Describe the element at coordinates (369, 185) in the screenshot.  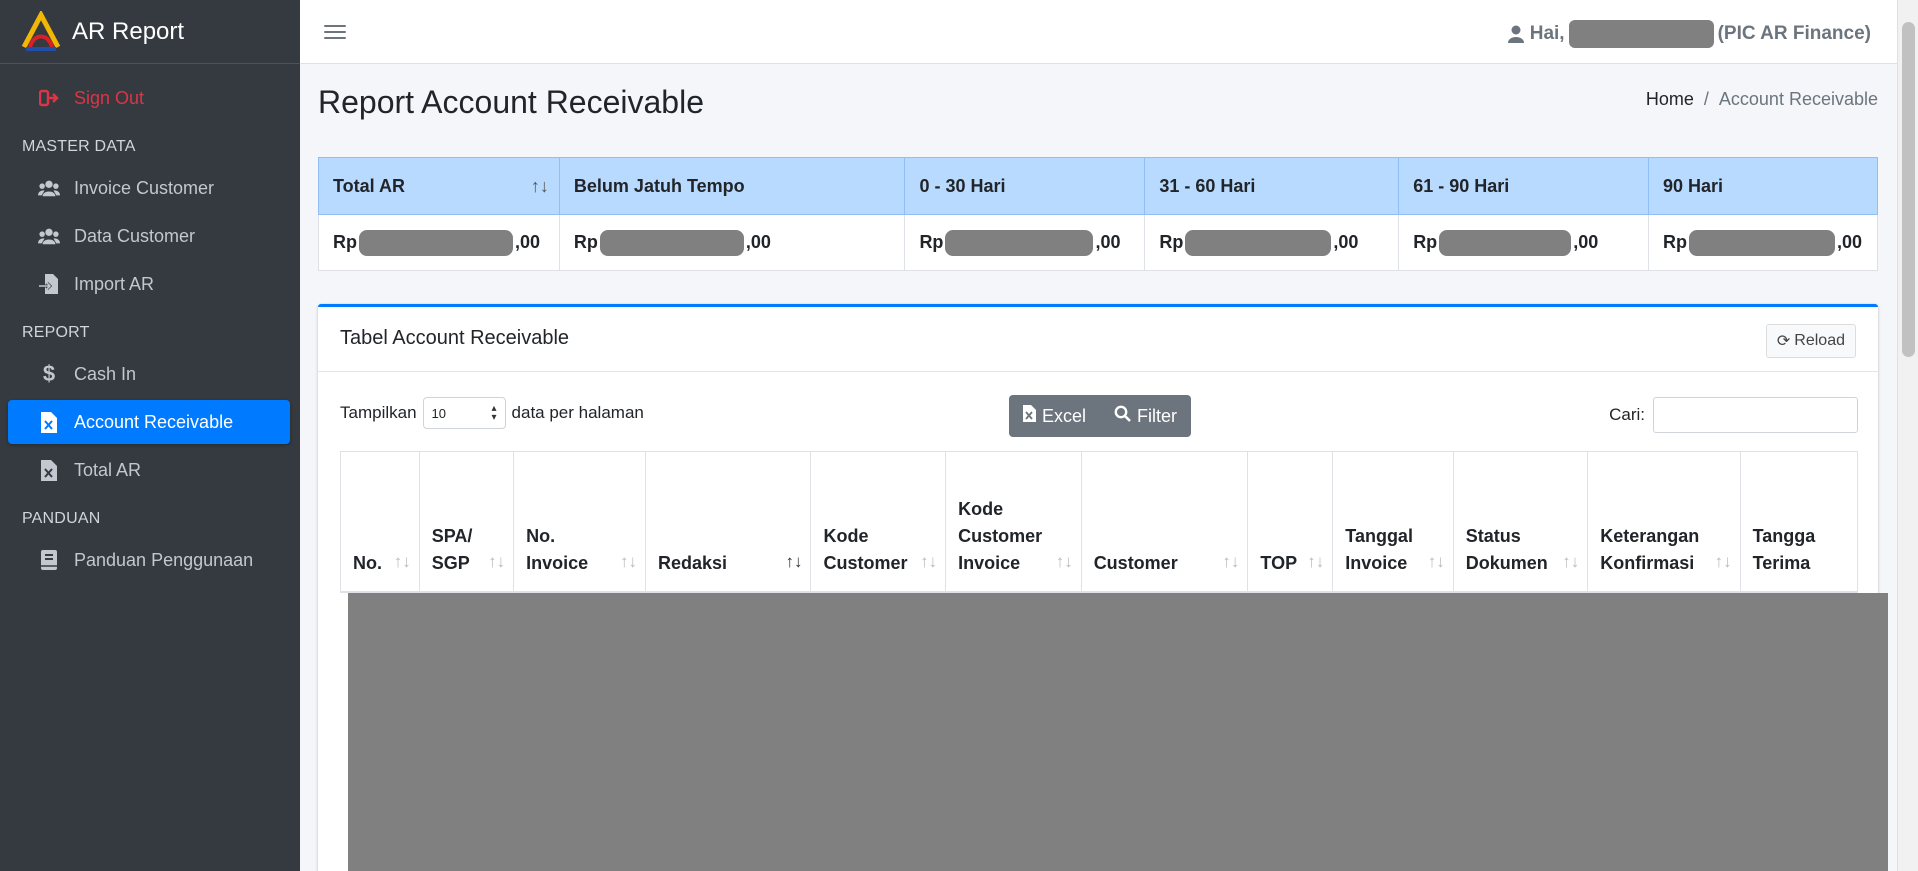
I see `summary-header-label: Total AR` at that location.